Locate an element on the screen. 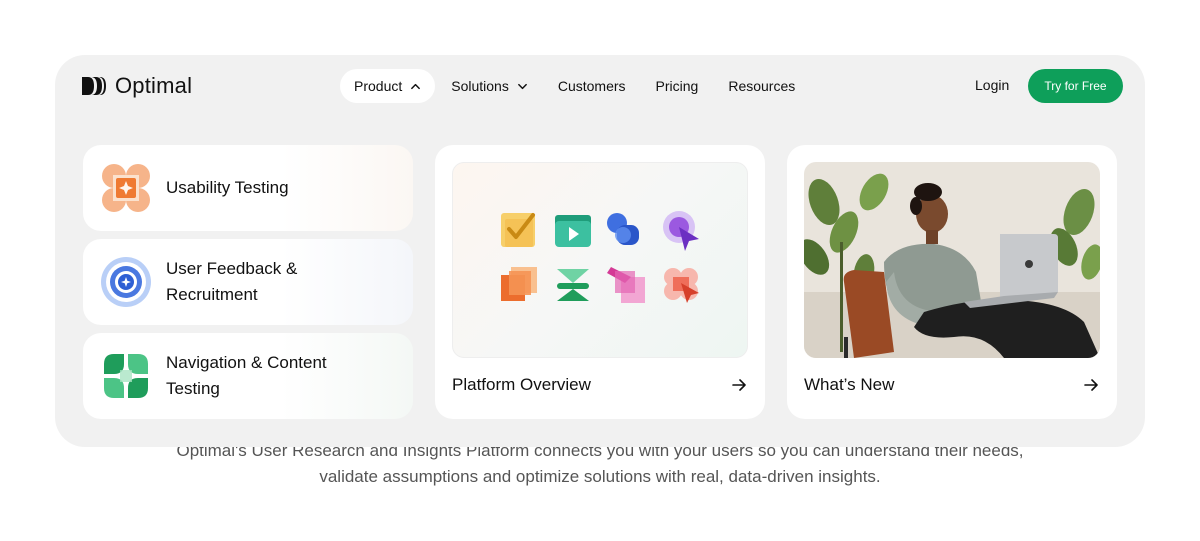  nav-item-solutions: Solutions is located at coordinates (489, 86).